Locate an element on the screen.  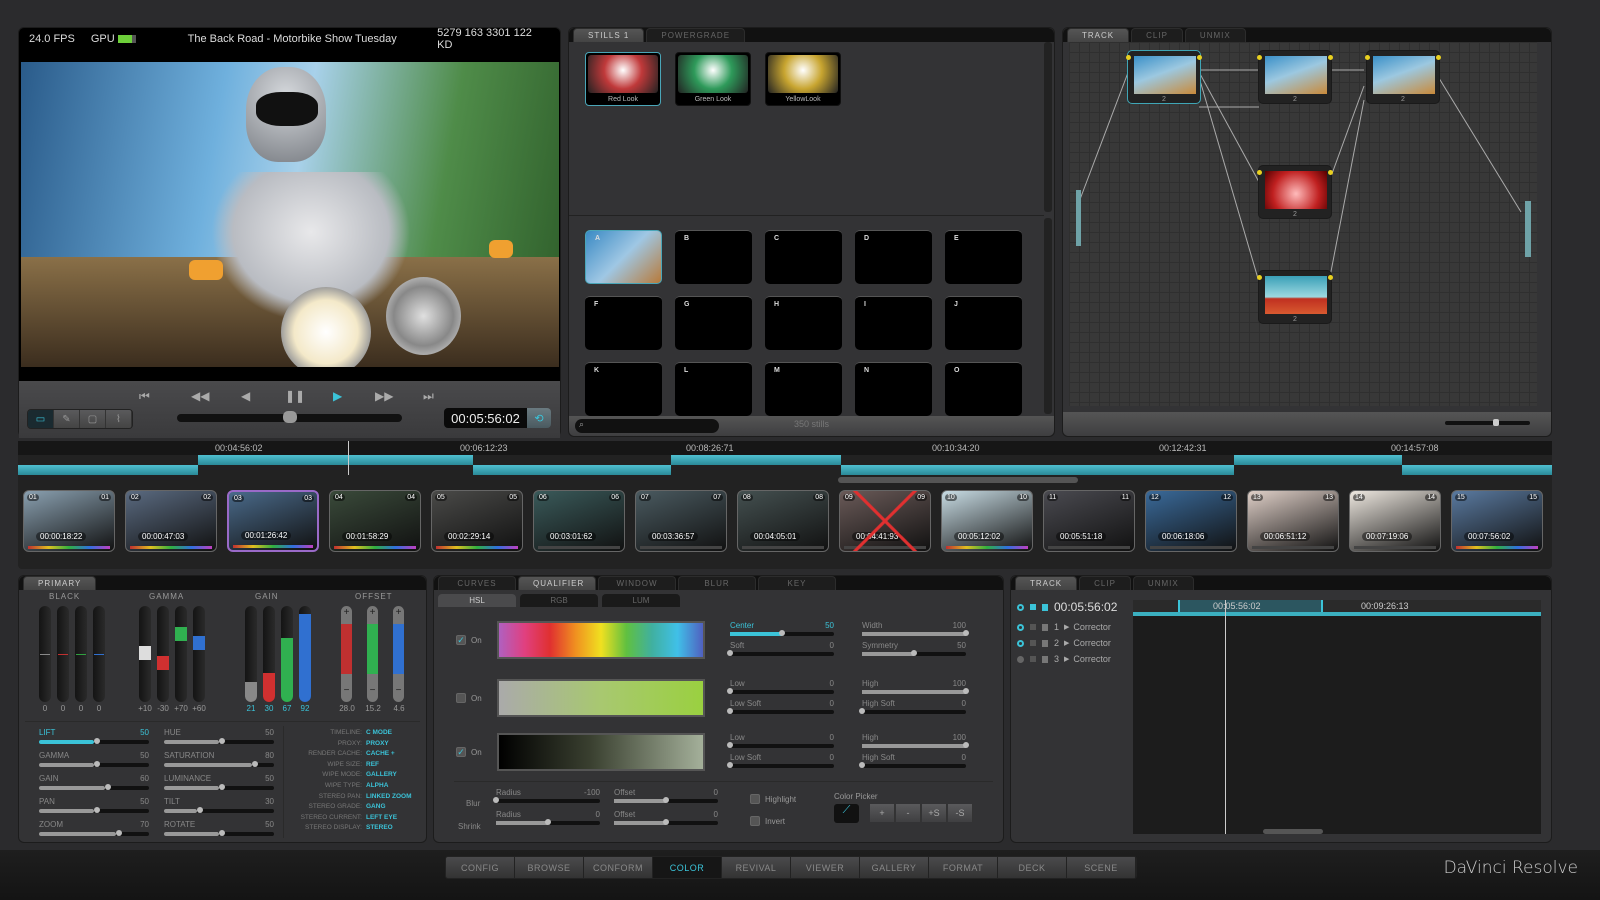
qualifier-on-checkbox: ✓ is located at coordinates (461, 640).